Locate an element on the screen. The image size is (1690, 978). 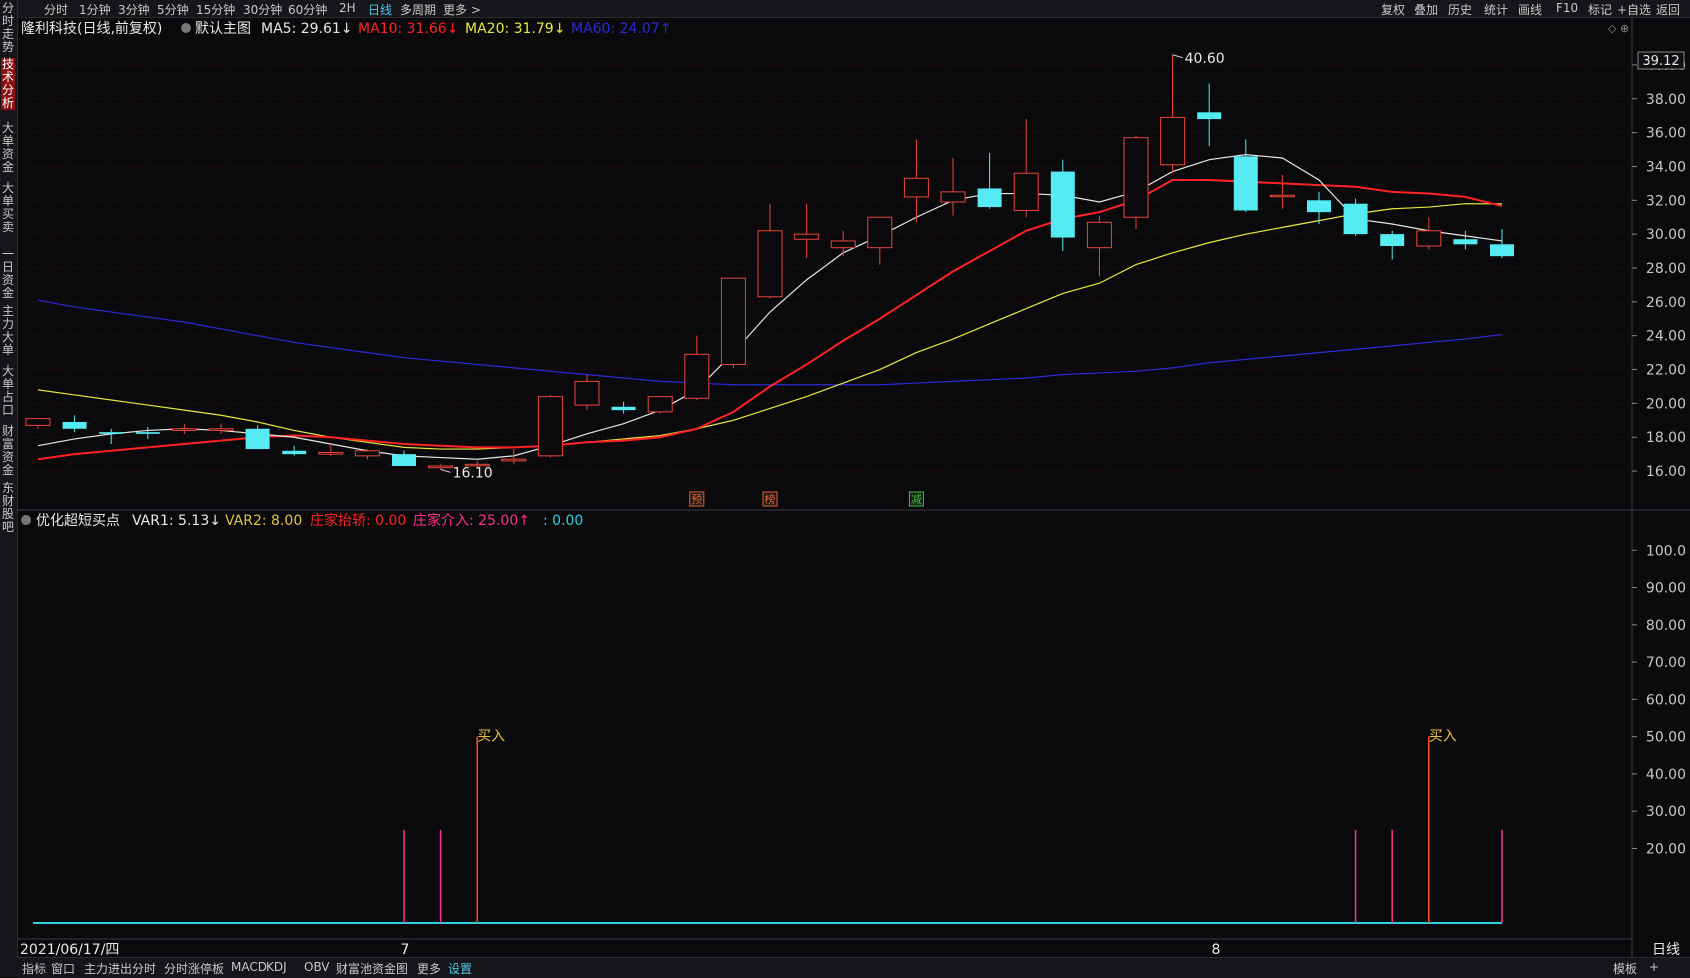
main-indicator-name: 默认主图 is located at coordinates (223, 29).